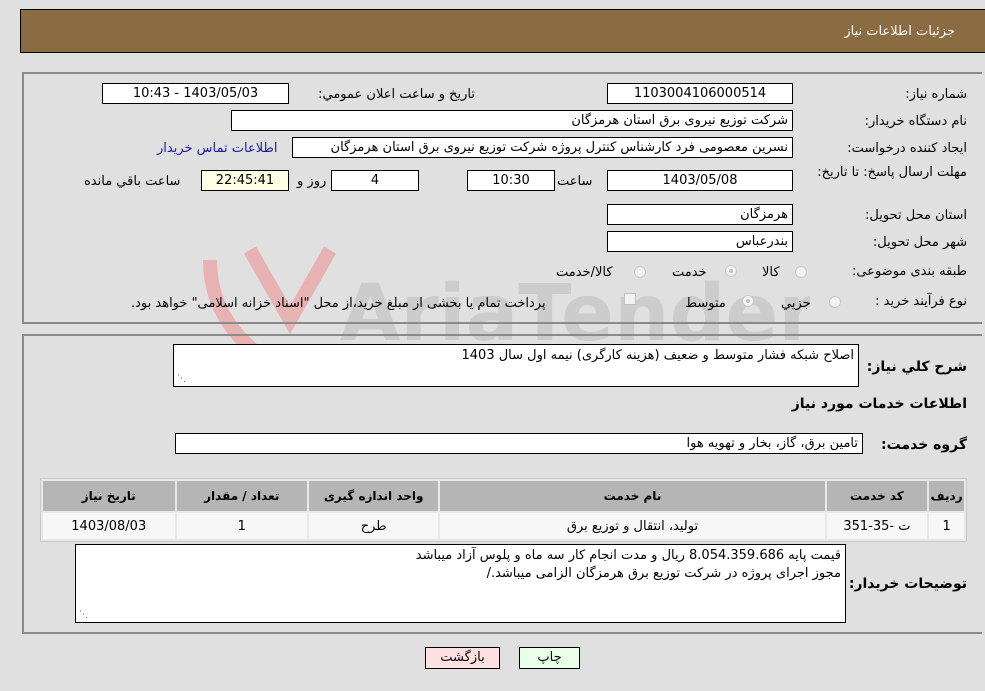 Image resolution: width=985 pixels, height=691 pixels. Describe the element at coordinates (877, 496) in the screenshot. I see `col-header-service-code: کد خدمت` at that location.